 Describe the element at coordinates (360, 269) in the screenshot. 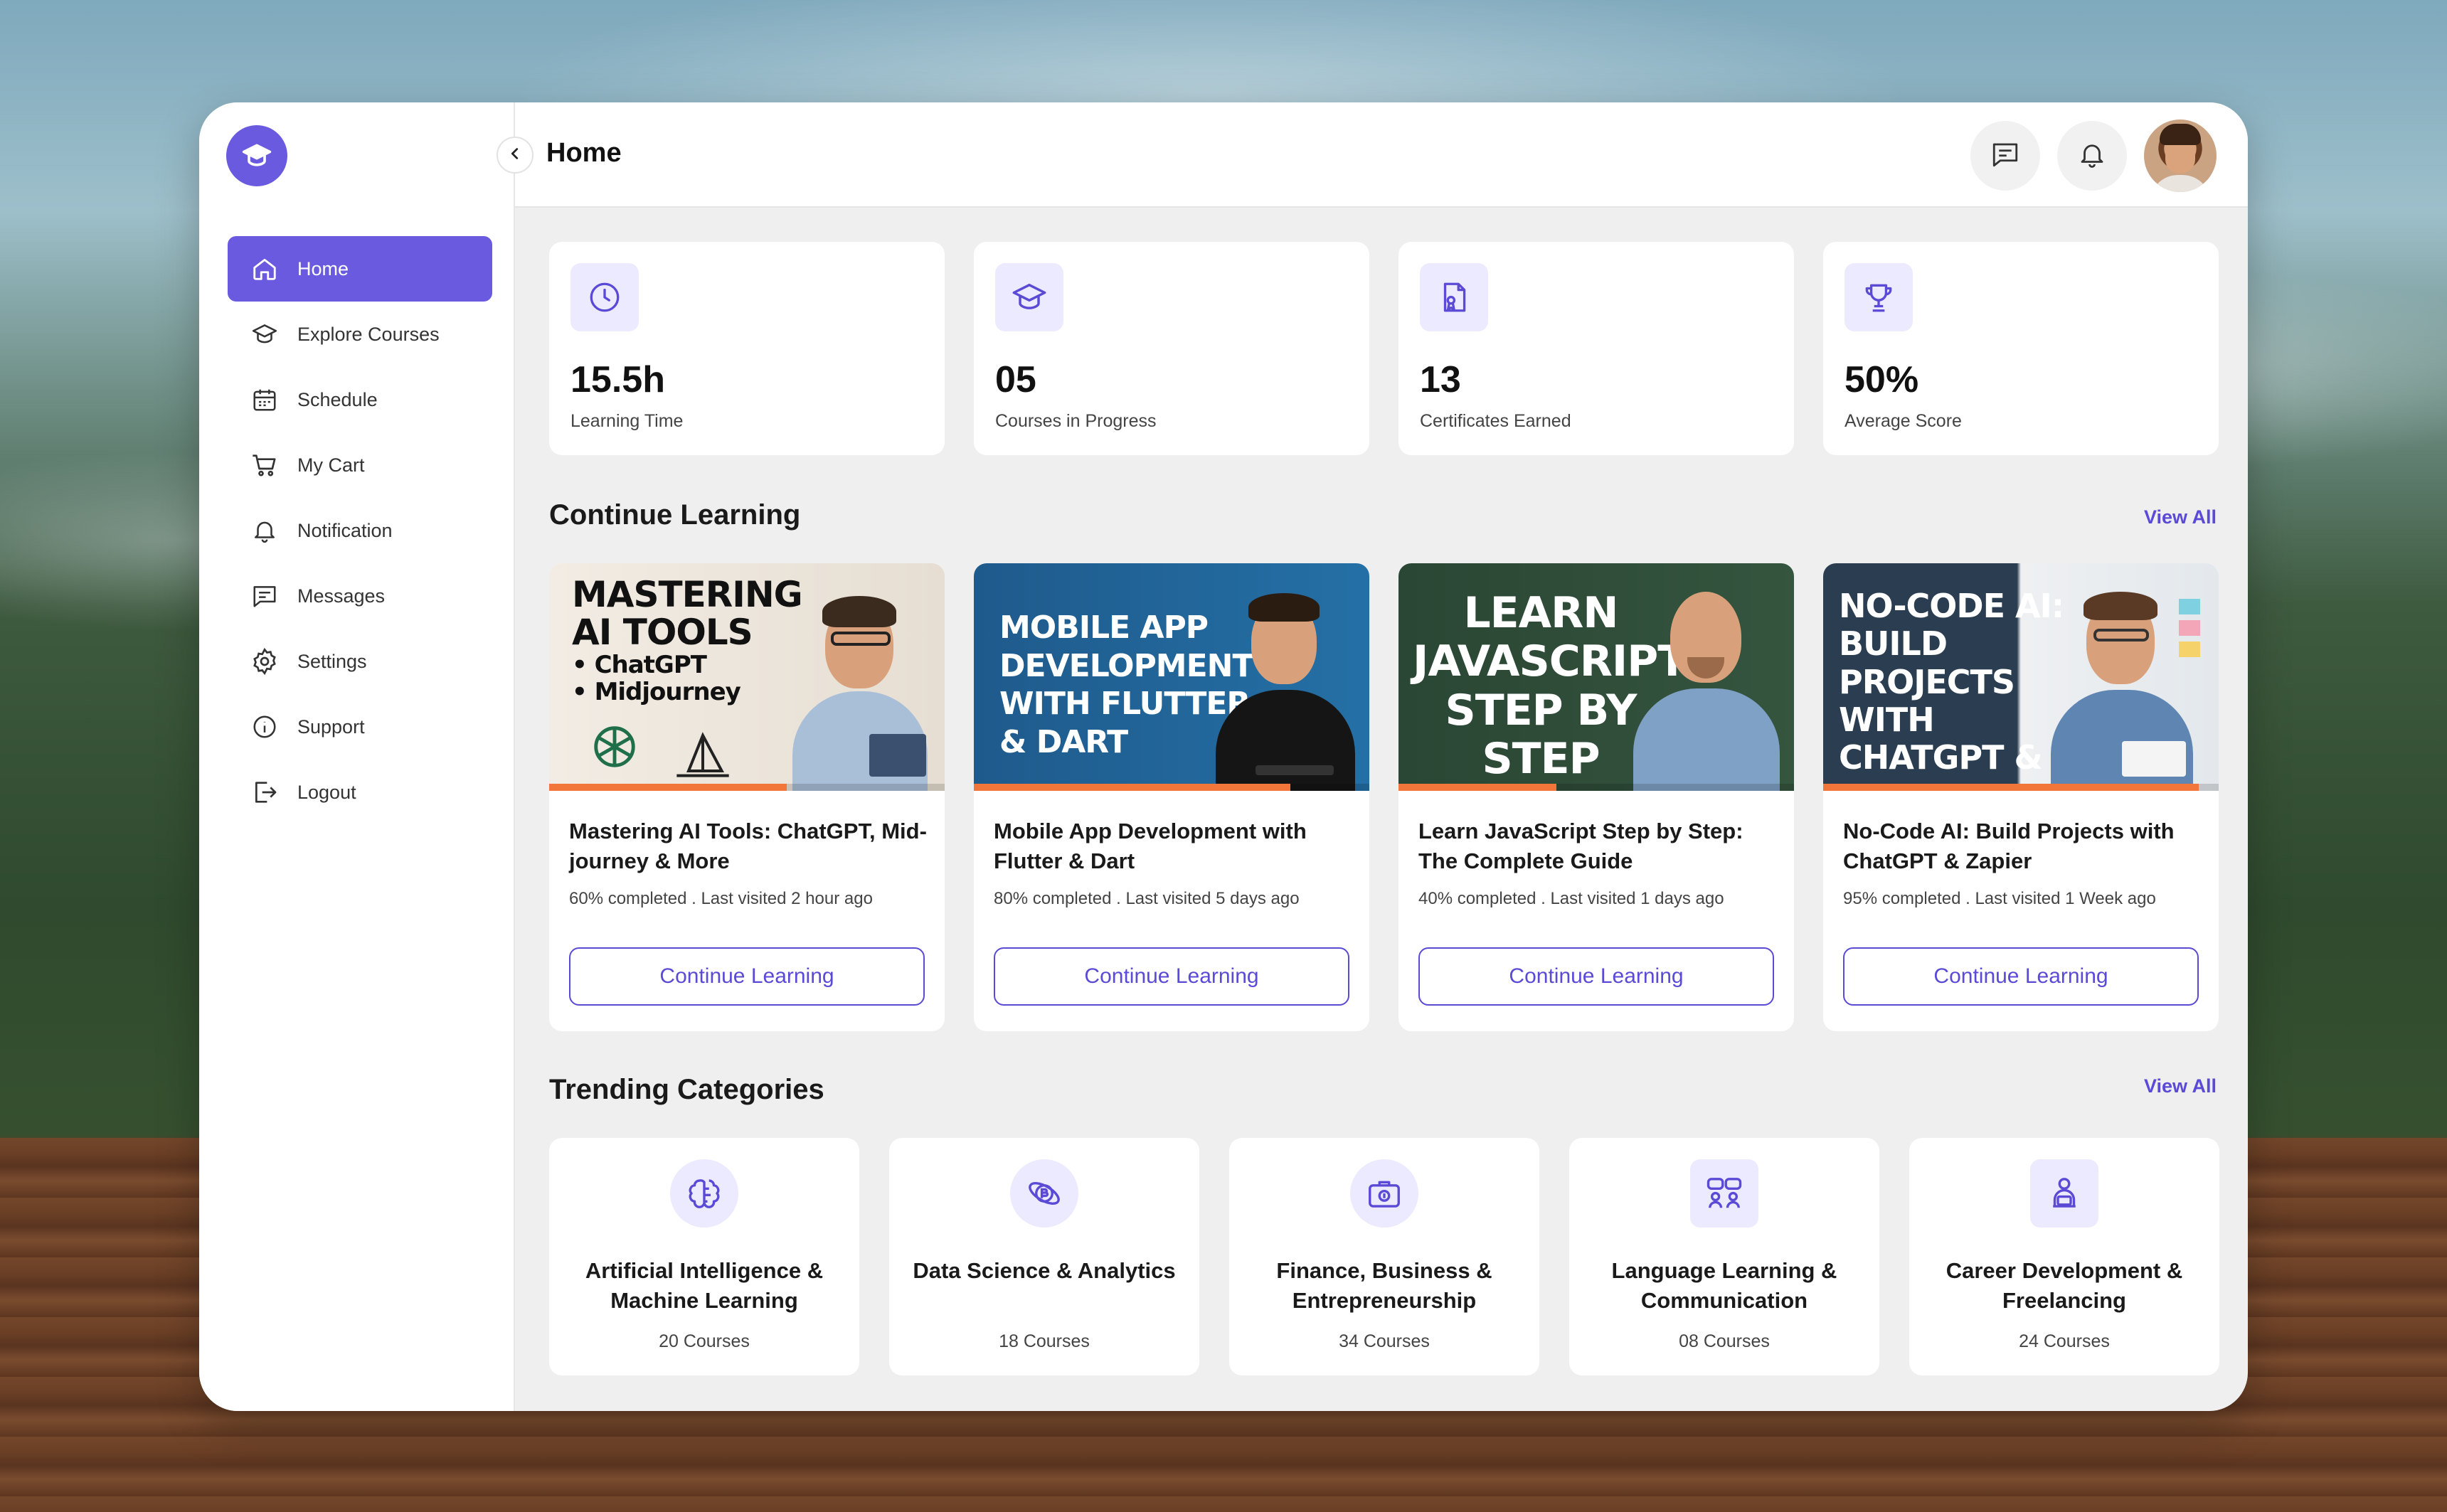

I see `sidebar-item-home: Home` at that location.